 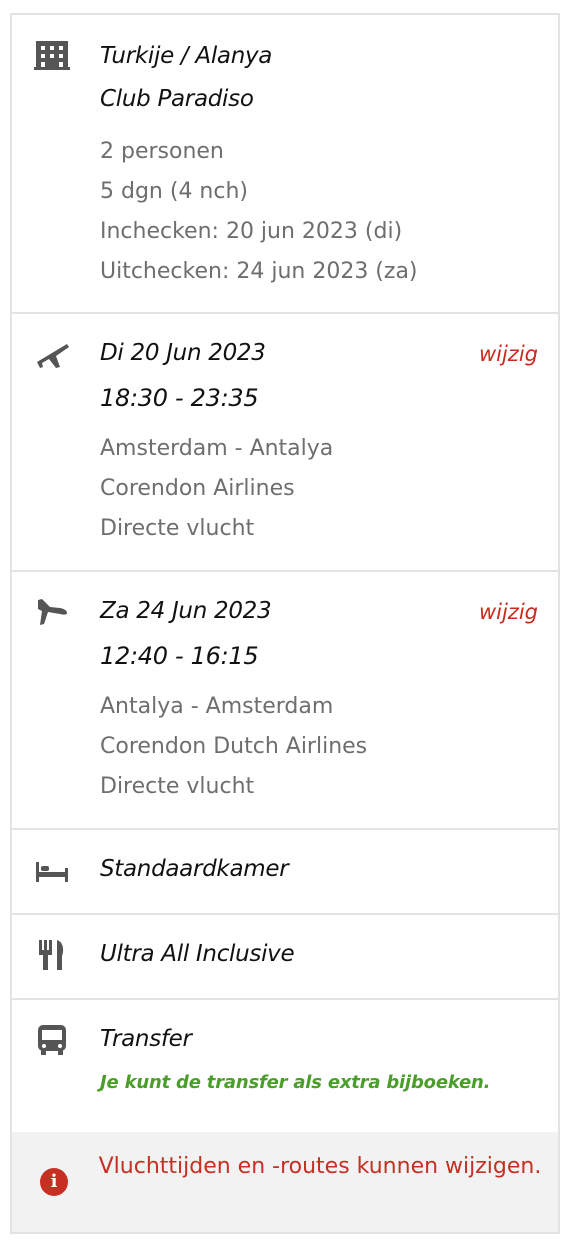 What do you see at coordinates (251, 231) in the screenshot?
I see `hotel-checkin: Inchecken: 20 jun 2023 (di)` at bounding box center [251, 231].